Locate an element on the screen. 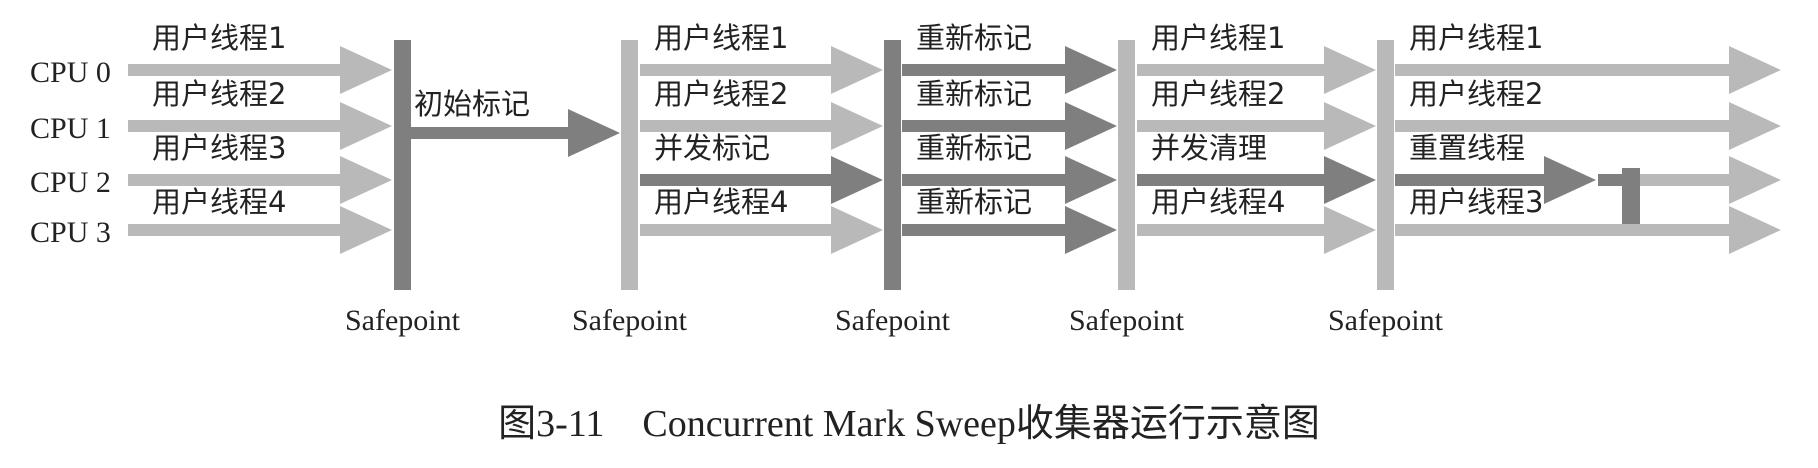  safepoint-label-2: Safepoint is located at coordinates (630, 320).